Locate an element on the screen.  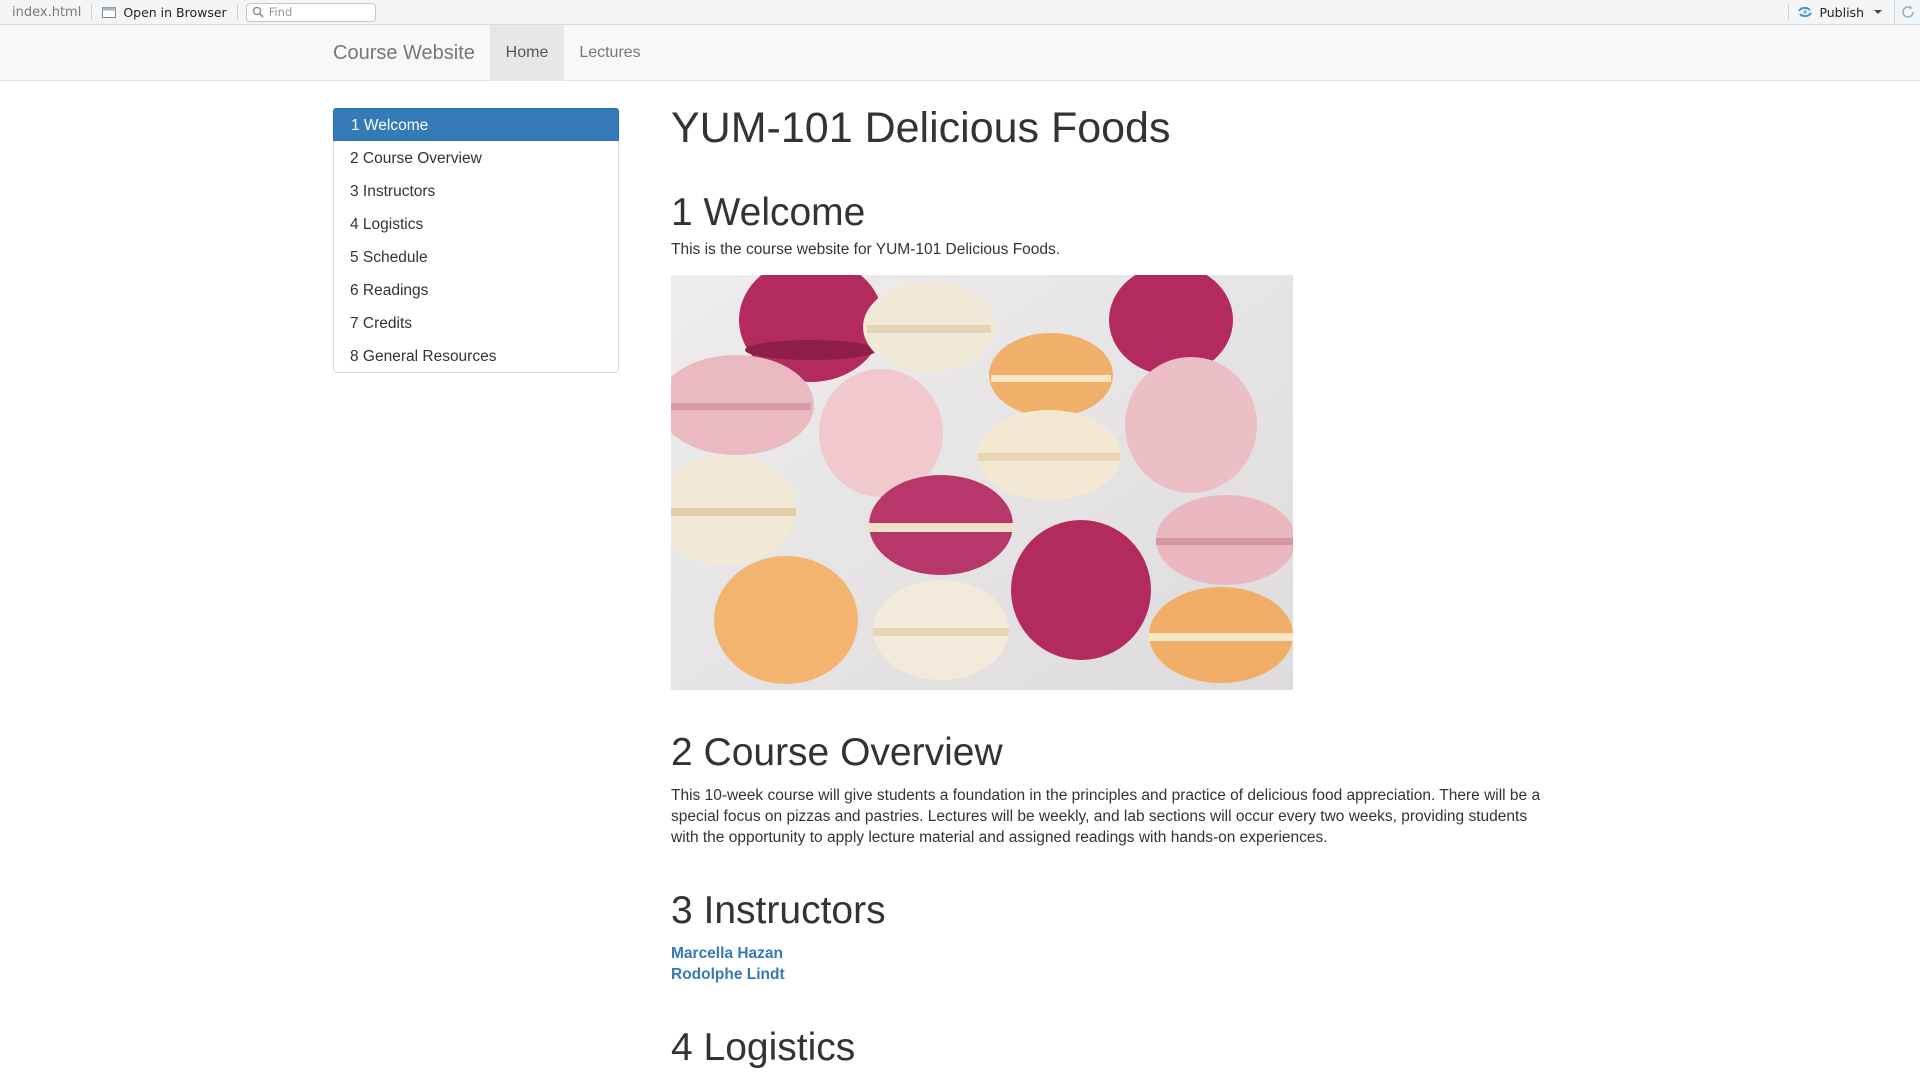
find-field is located at coordinates (310, 12).